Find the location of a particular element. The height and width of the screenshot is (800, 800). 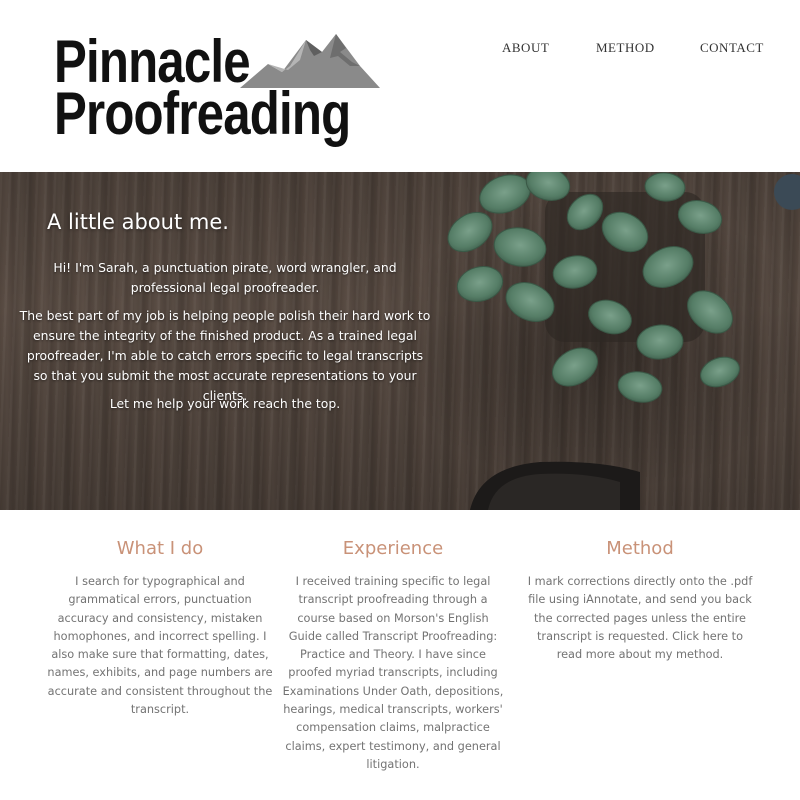

column-title: Experience is located at coordinates (393, 548).